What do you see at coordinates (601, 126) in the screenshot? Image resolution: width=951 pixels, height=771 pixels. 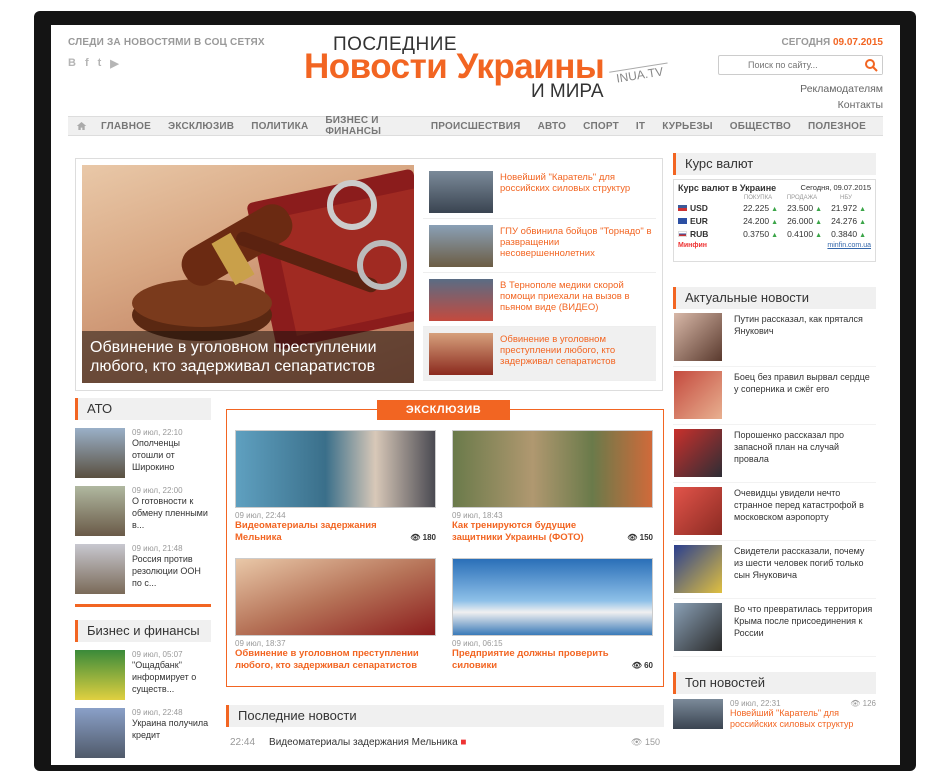 I see `nav-item-sport: СПОРТ` at bounding box center [601, 126].